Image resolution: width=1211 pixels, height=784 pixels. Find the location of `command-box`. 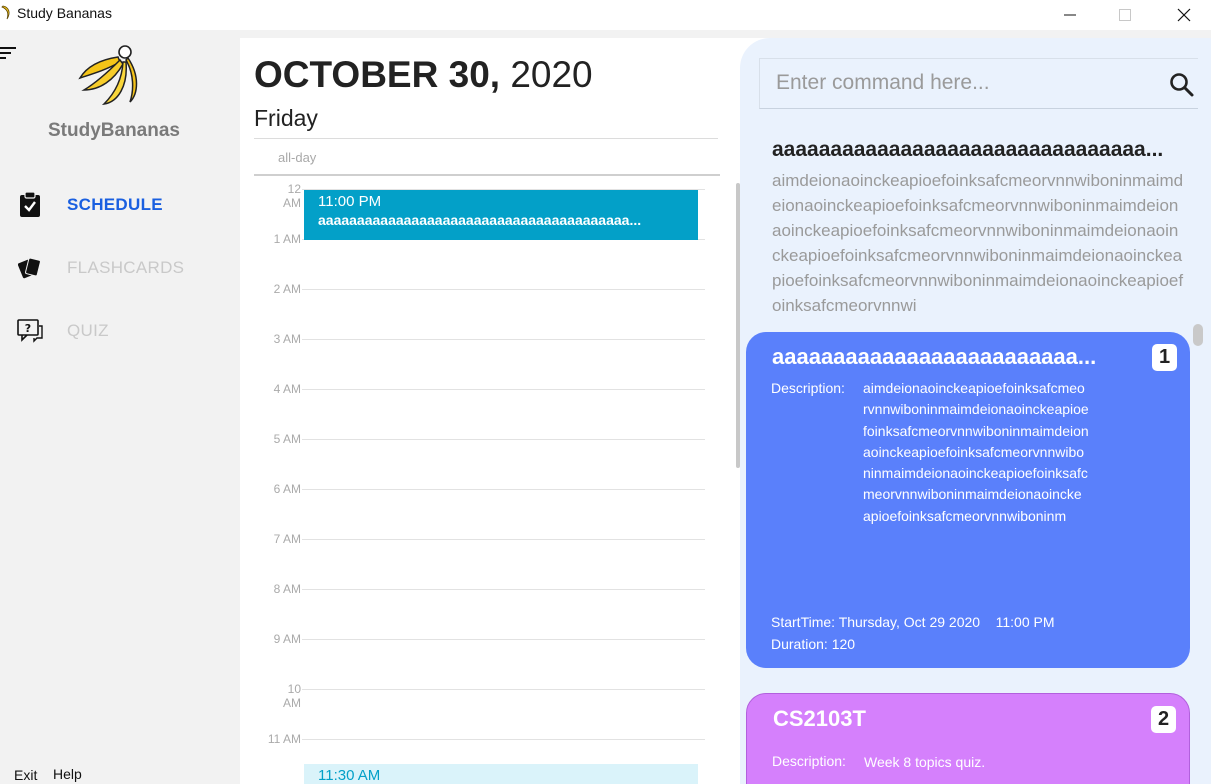

command-box is located at coordinates (978, 83).